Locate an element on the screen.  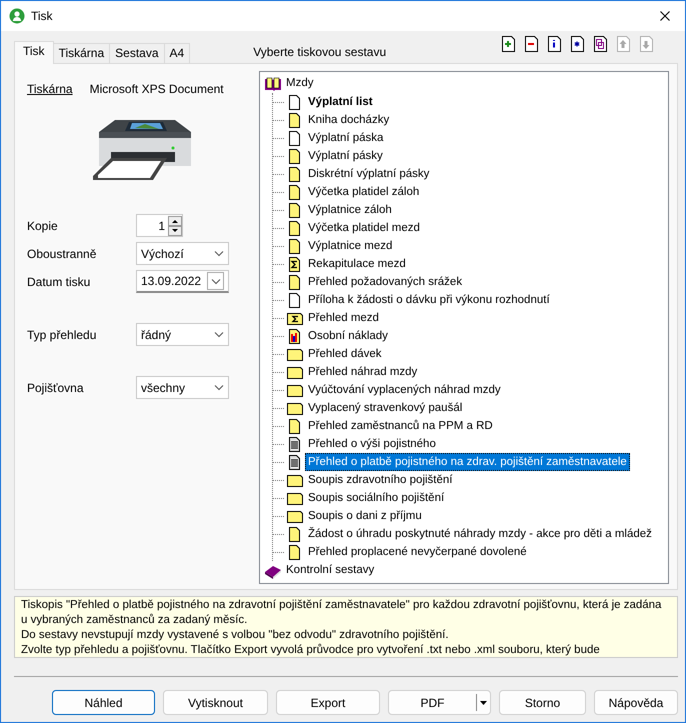
dialog-button: Náhled is located at coordinates (103, 702).